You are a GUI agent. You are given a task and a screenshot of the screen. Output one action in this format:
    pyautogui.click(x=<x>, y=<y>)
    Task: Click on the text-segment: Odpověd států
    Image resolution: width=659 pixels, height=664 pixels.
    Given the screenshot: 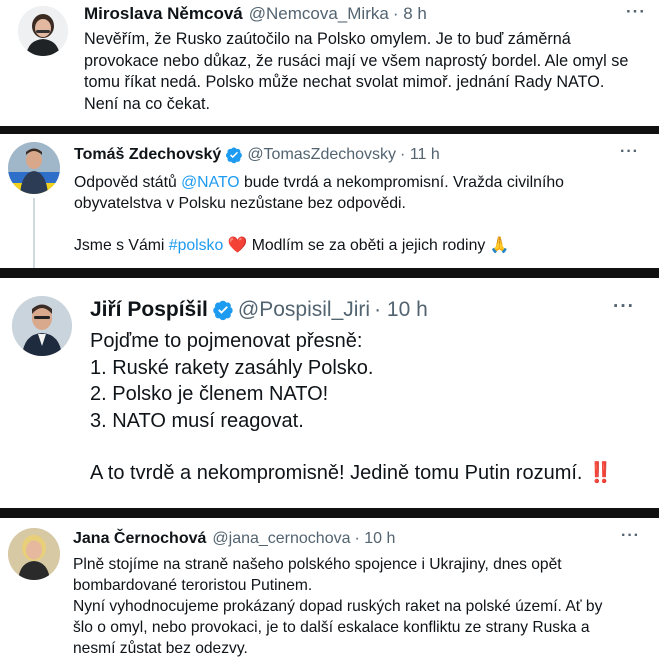 What is the action you would take?
    pyautogui.click(x=128, y=182)
    